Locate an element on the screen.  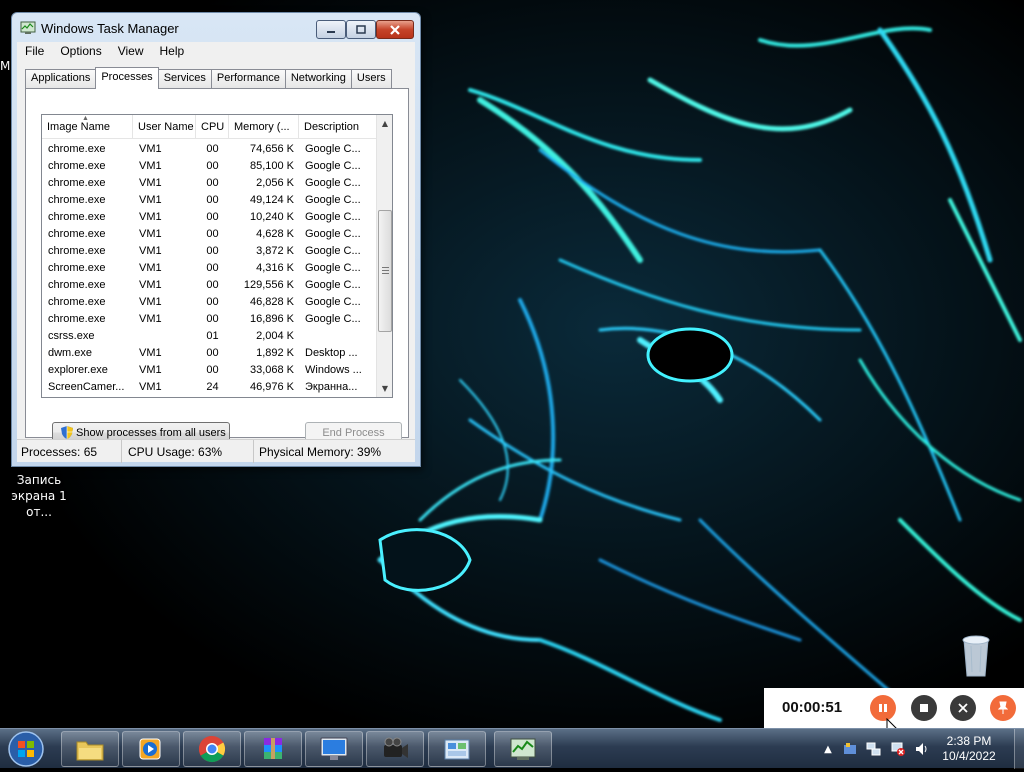
notification-area: ▲ 2:38 PM 10/4/2022 is located at coordinates (920, 749).